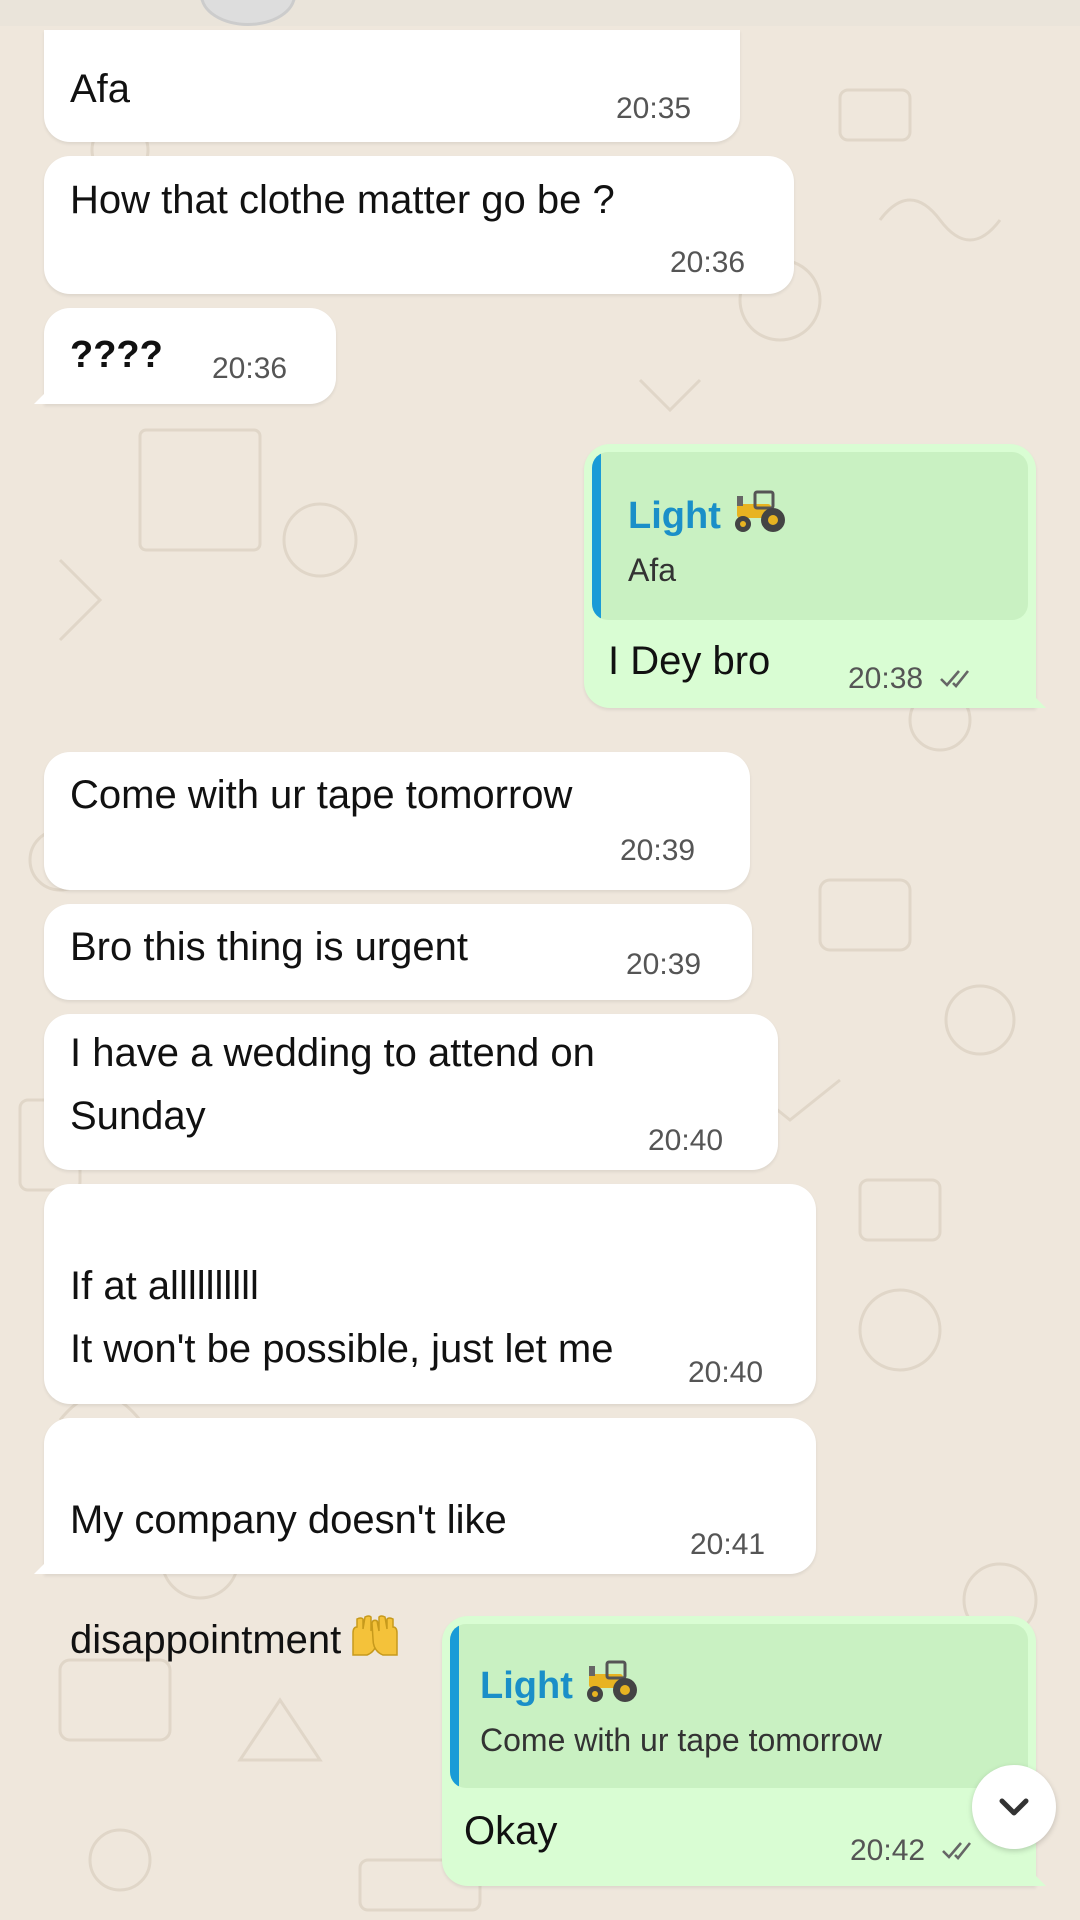 This screenshot has height=1920, width=1080. I want to click on message-bubble-incoming: Bro this thing is urgent 20:39, so click(398, 952).